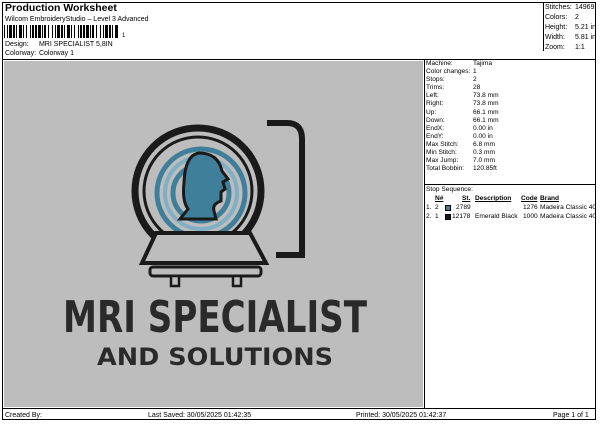  I want to click on scanner-base, so click(205, 271).